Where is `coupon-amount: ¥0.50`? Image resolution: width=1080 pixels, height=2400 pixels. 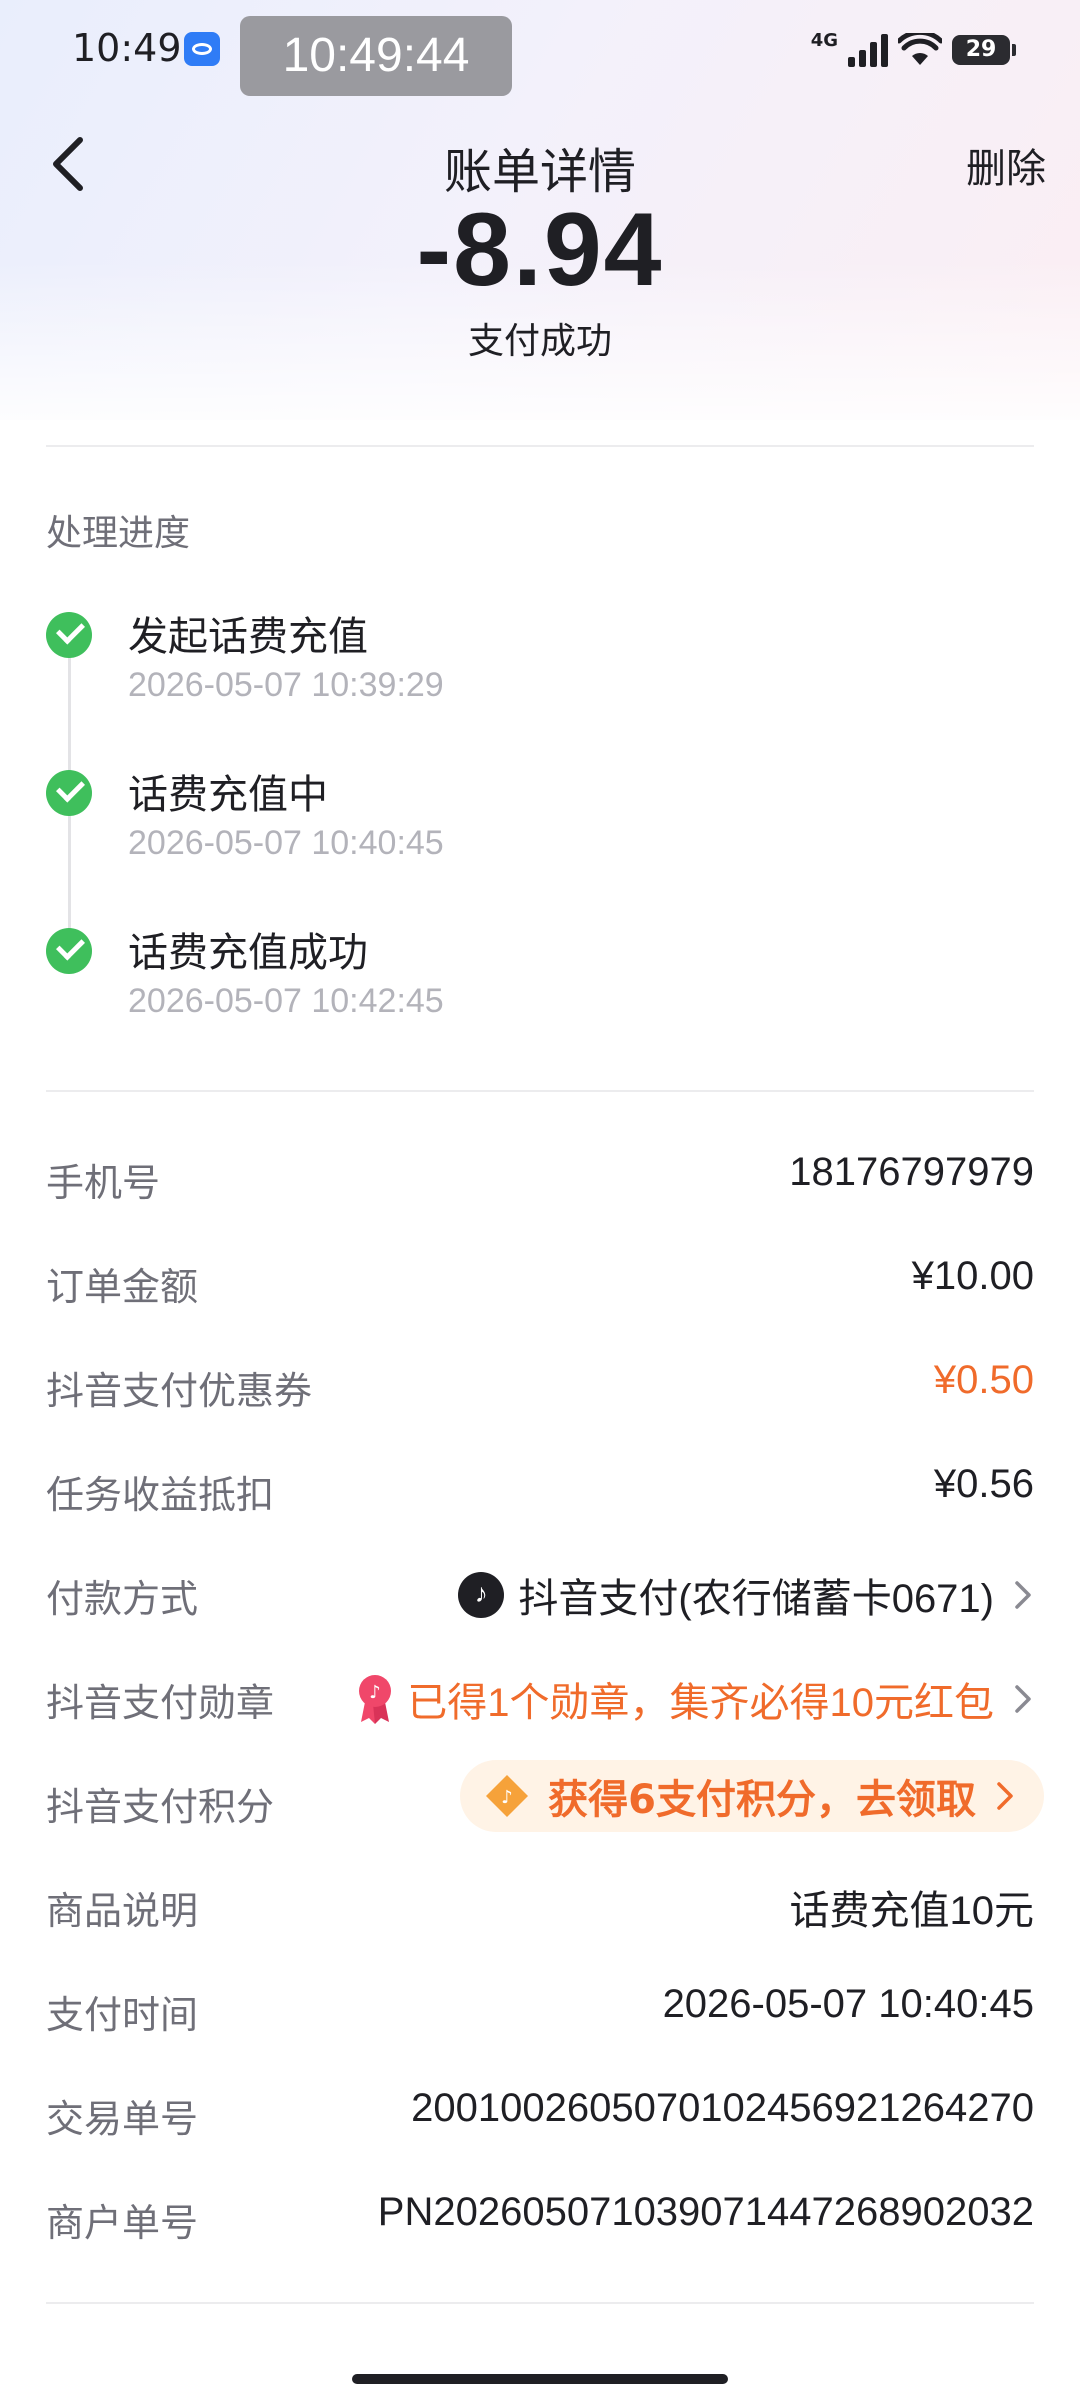
coupon-amount: ¥0.50 is located at coordinates (983, 1380).